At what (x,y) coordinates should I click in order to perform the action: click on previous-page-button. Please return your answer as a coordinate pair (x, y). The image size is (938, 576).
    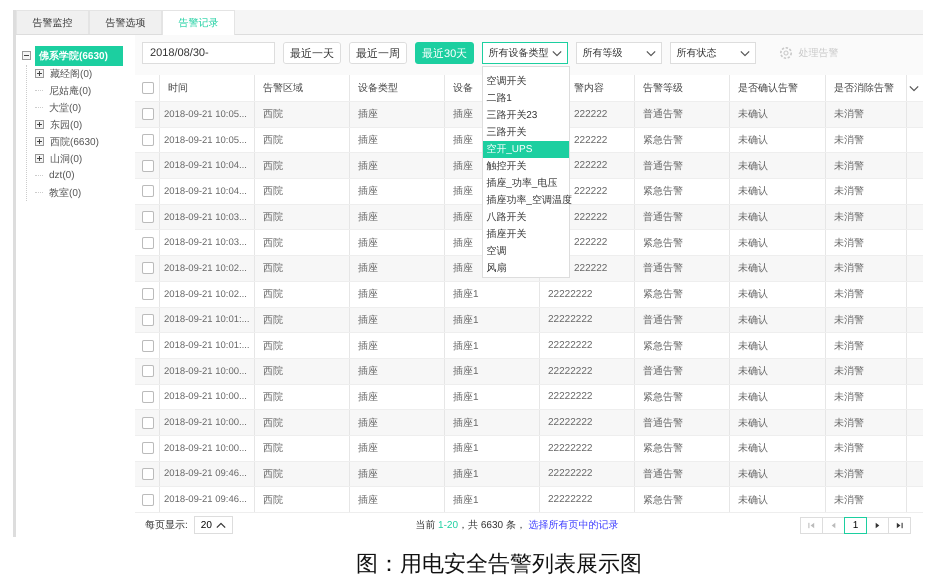
    Looking at the image, I should click on (833, 525).